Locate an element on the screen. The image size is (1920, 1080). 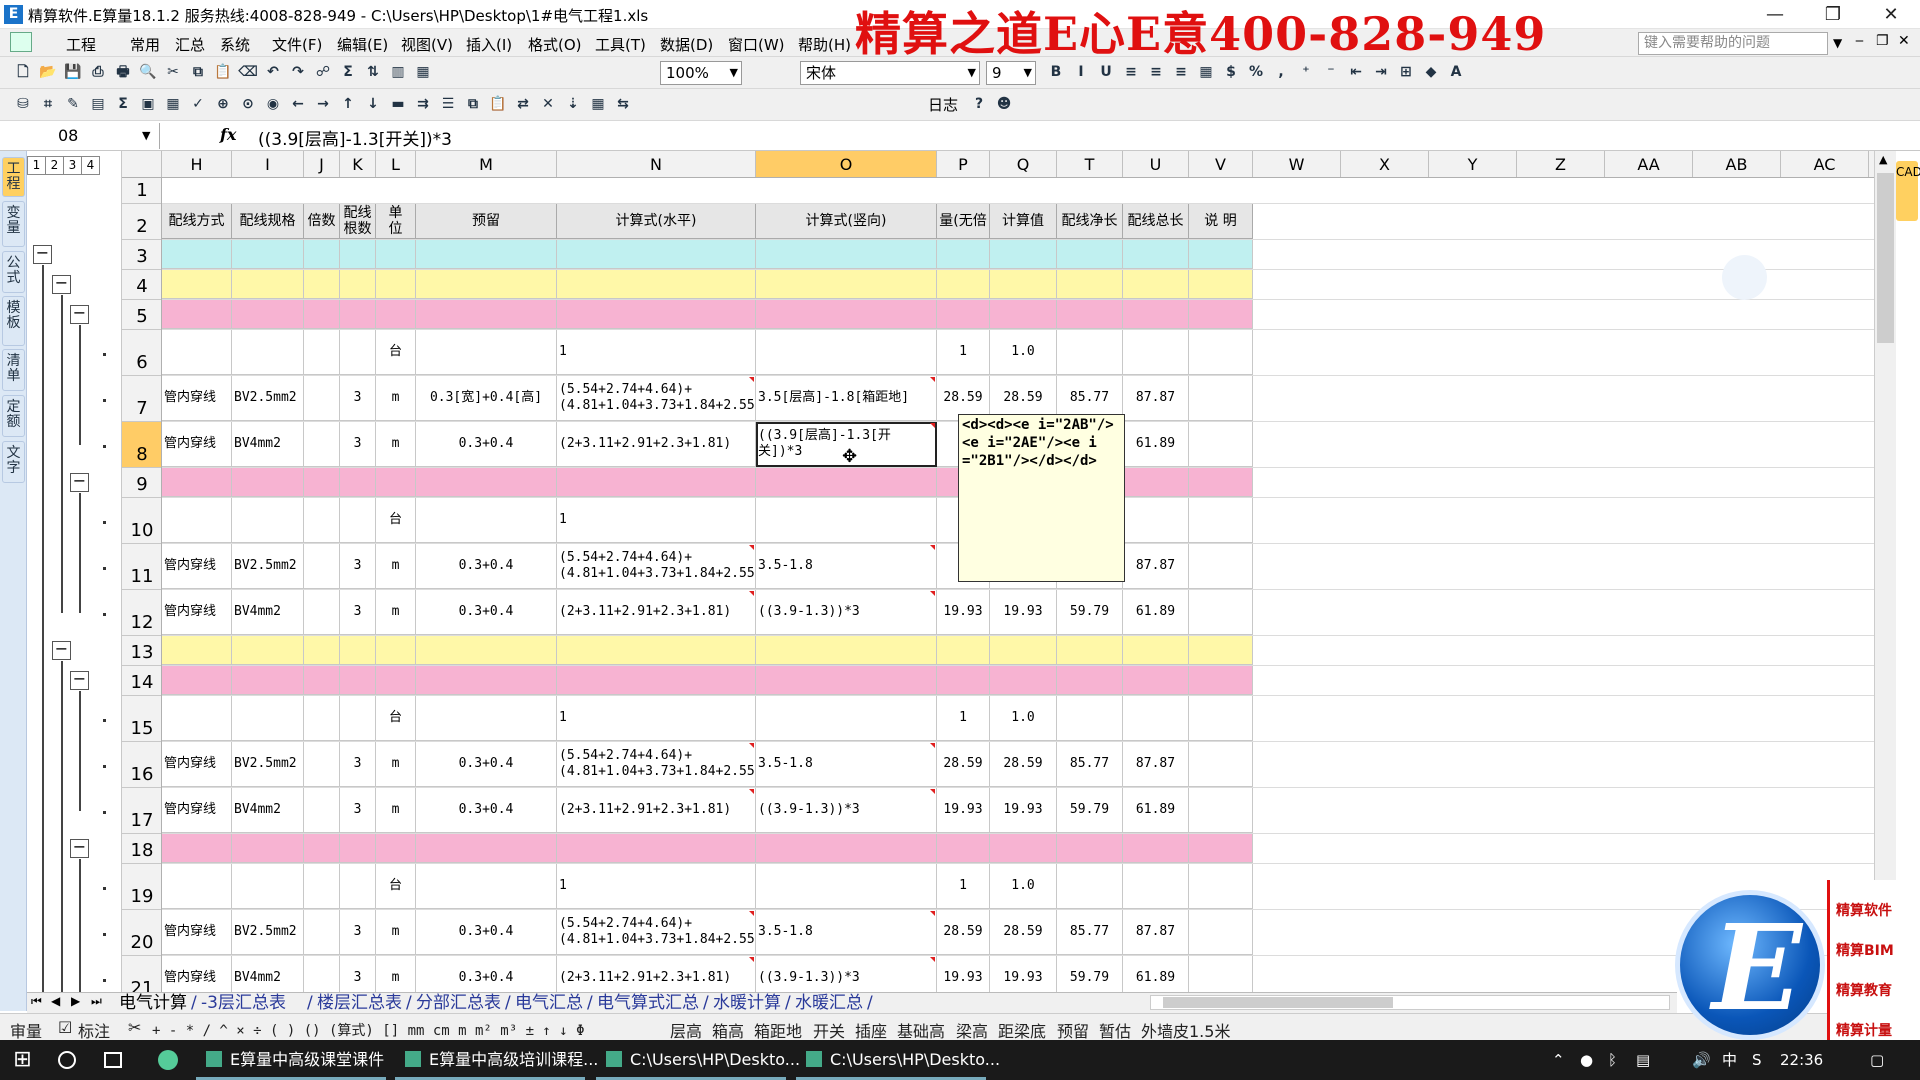
fmt-icon-16: A is located at coordinates (1456, 72).